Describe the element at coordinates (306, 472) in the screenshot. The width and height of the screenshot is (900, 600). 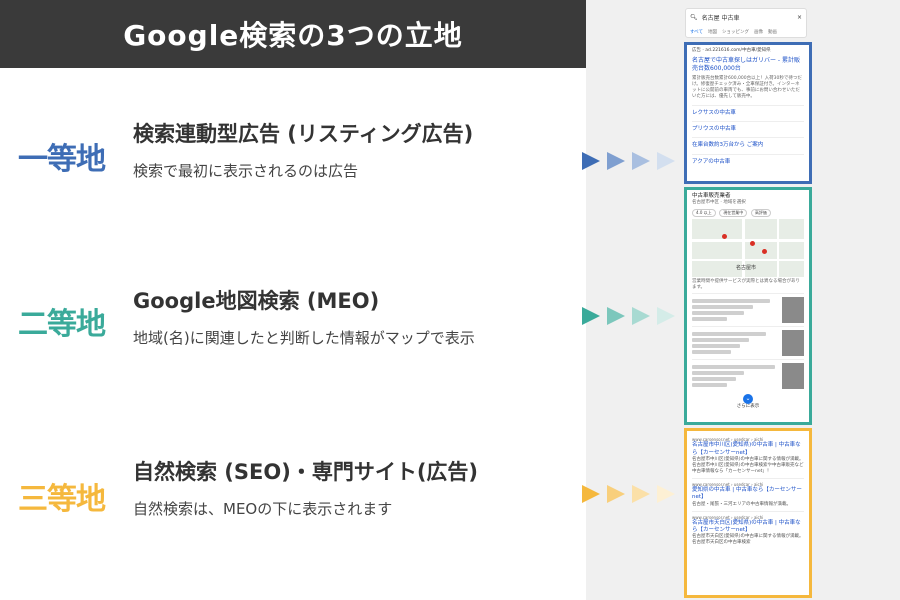
I see `tier-3-title: 自然検索 (SEO)・専門サイト(広告)` at that location.